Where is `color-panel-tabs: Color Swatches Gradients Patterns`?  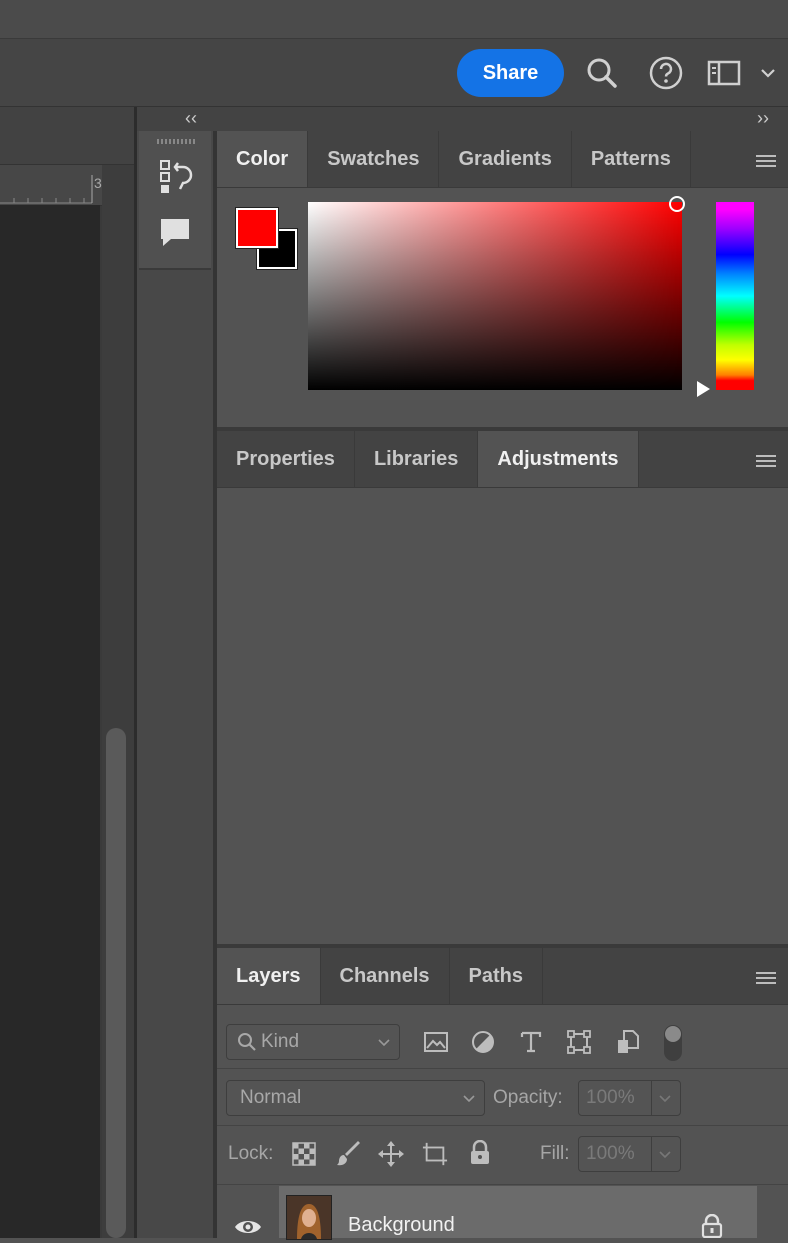
color-panel-tabs: Color Swatches Gradients Patterns is located at coordinates (502, 159).